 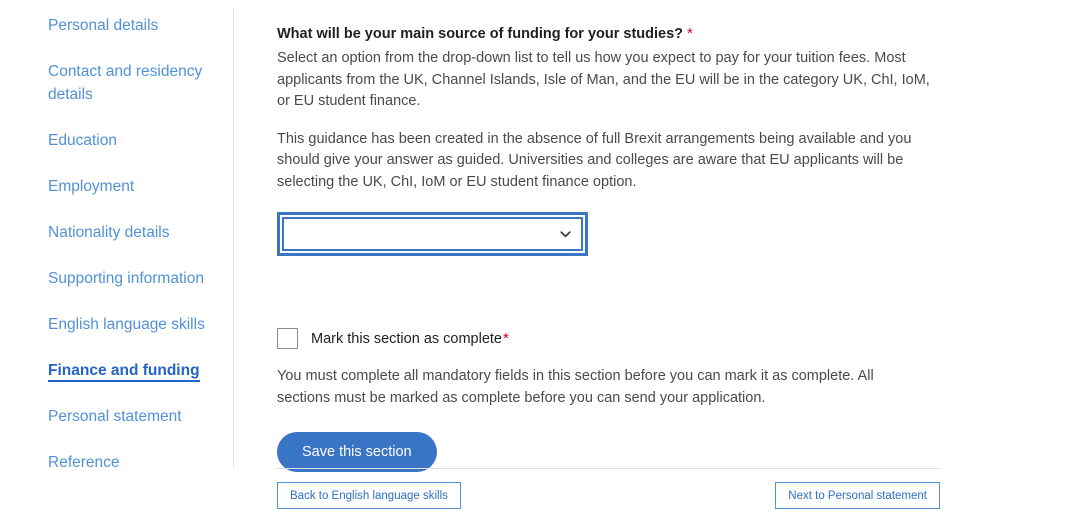 I want to click on sidebar-item-label: Nationality details, so click(x=109, y=232).